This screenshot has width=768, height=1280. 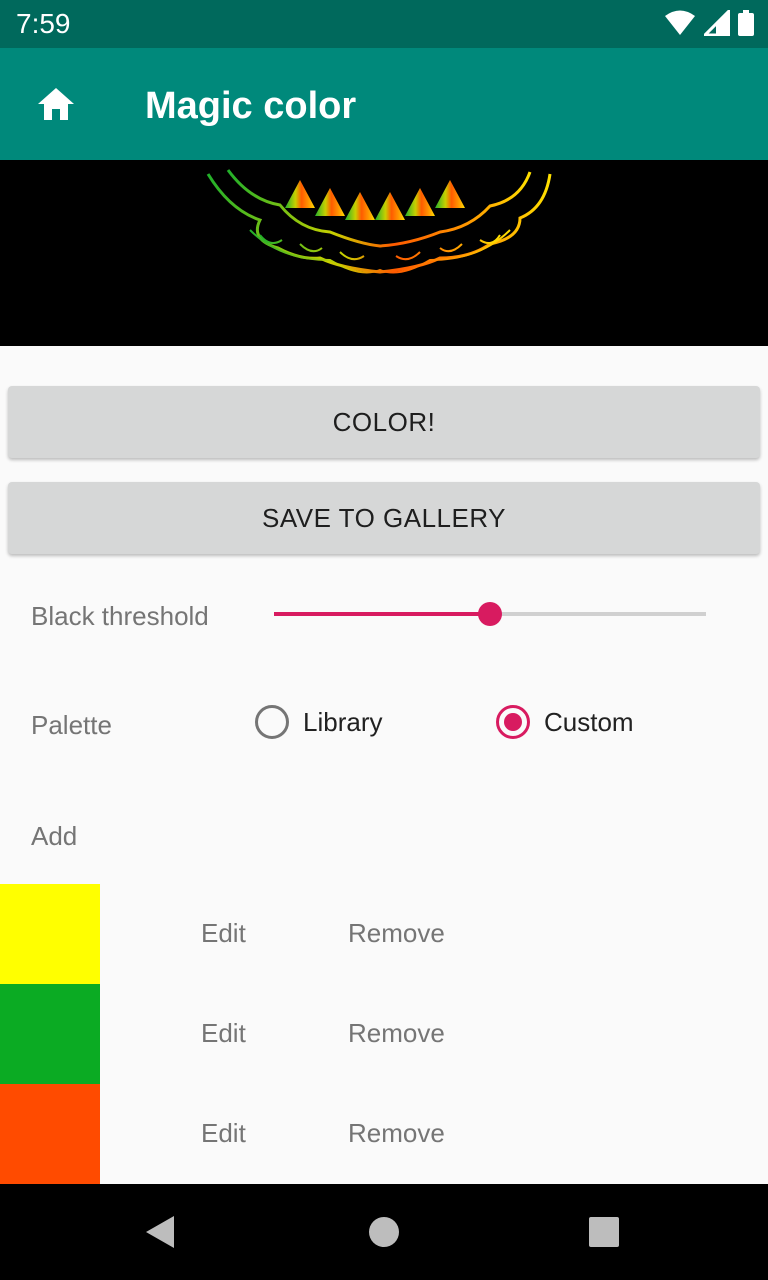 What do you see at coordinates (680, 22) in the screenshot?
I see `wifi-icon` at bounding box center [680, 22].